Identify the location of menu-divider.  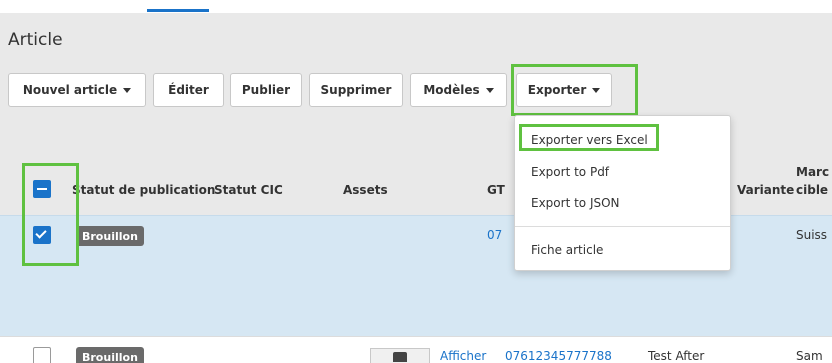
(622, 226).